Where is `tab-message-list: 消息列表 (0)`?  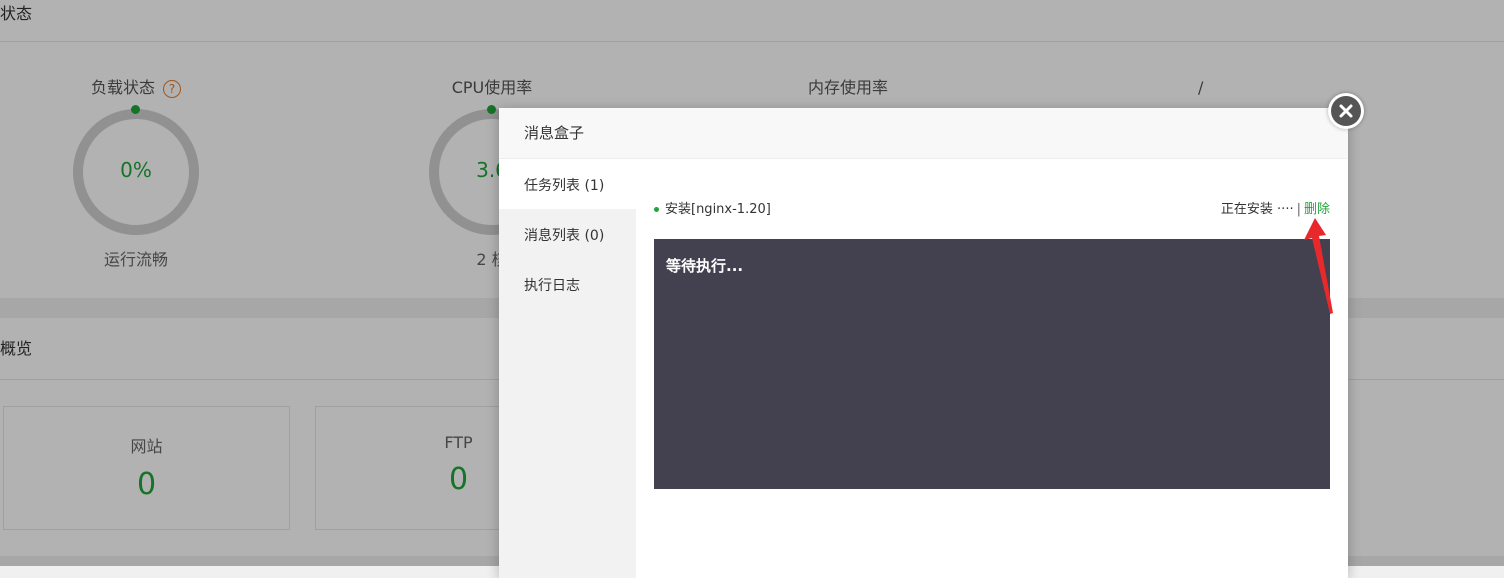 tab-message-list: 消息列表 (0) is located at coordinates (567, 234).